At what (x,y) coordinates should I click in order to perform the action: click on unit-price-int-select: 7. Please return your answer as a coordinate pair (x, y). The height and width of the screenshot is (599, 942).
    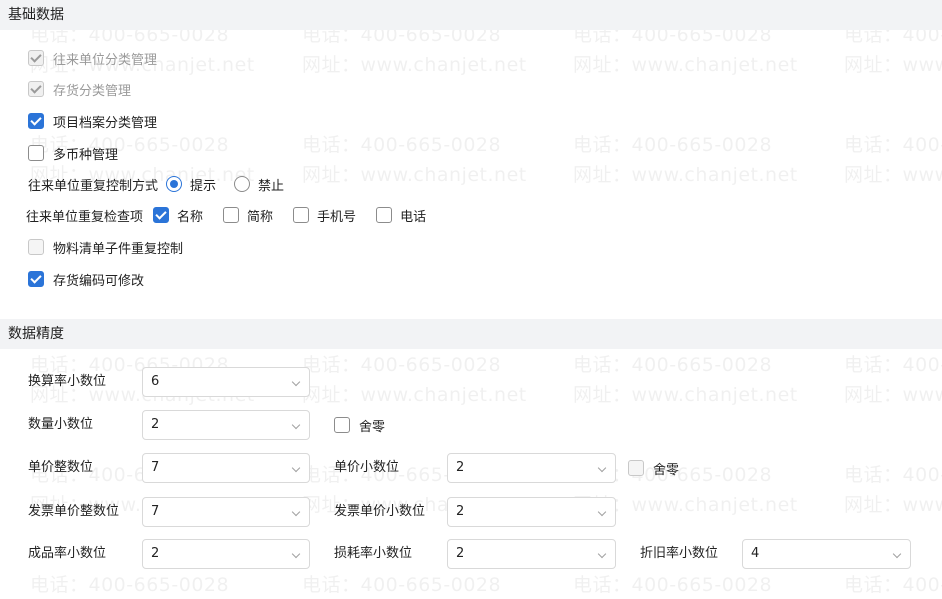
    Looking at the image, I should click on (226, 468).